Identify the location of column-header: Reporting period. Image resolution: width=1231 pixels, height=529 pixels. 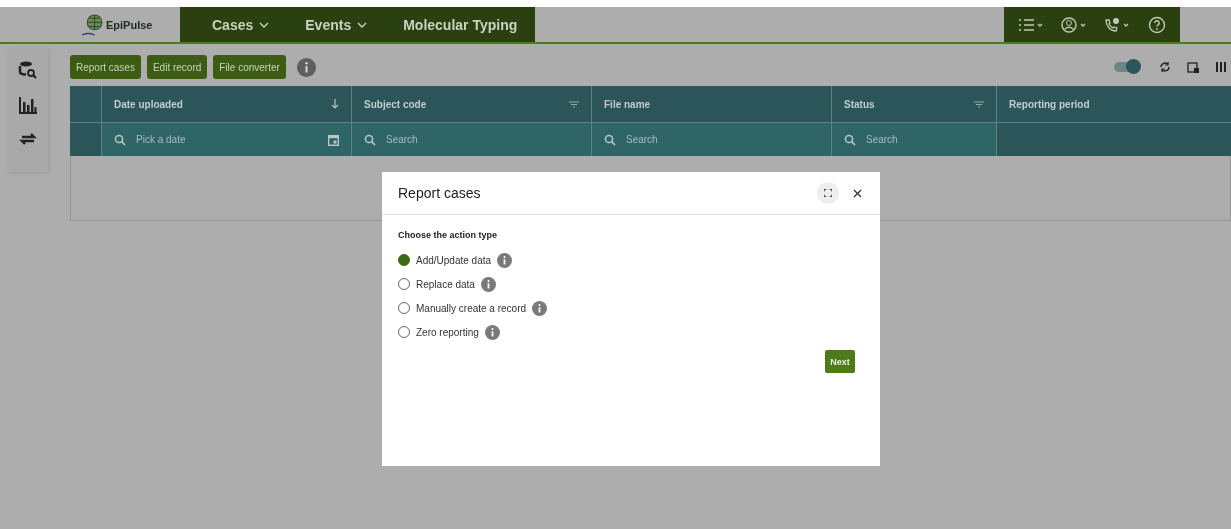
(1114, 104).